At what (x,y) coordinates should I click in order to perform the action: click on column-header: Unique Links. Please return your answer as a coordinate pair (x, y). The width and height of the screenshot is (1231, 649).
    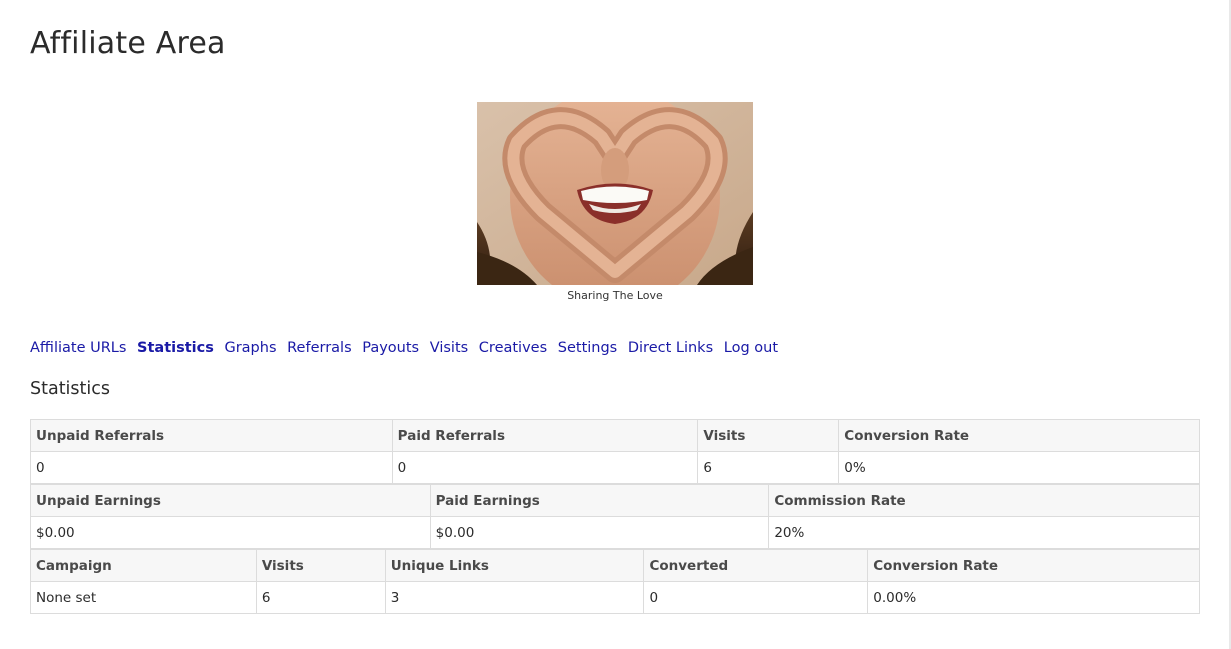
    Looking at the image, I should click on (514, 565).